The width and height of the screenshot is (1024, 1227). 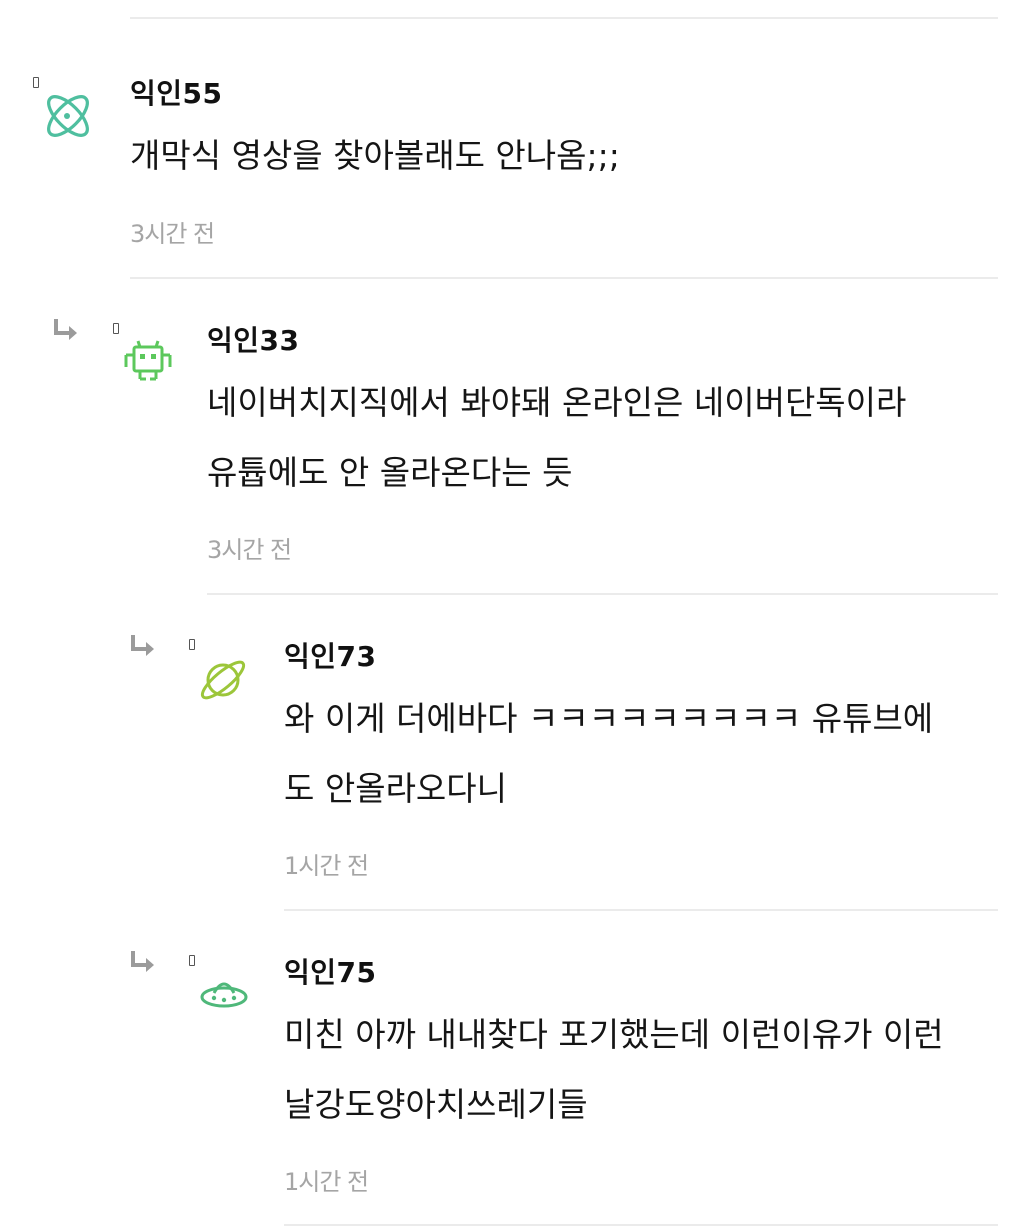 I want to click on comment-line: 도 안올라오다니, so click(x=396, y=788).